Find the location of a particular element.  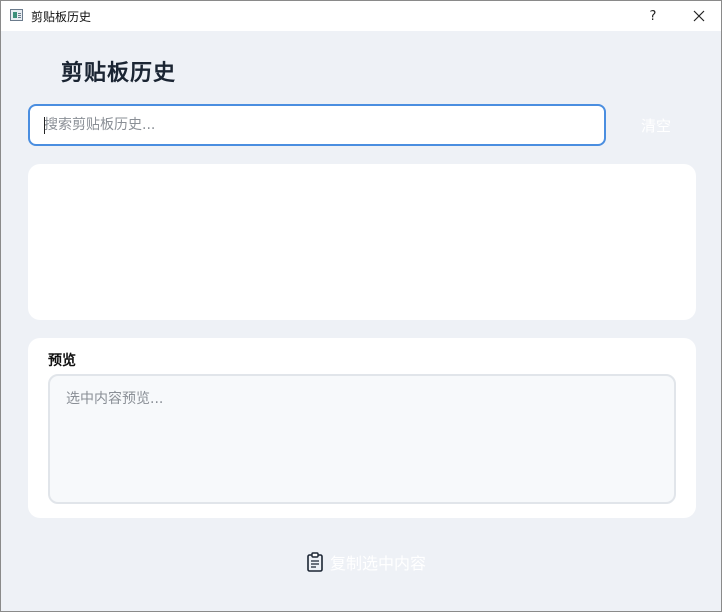

text-caret is located at coordinates (44, 125).